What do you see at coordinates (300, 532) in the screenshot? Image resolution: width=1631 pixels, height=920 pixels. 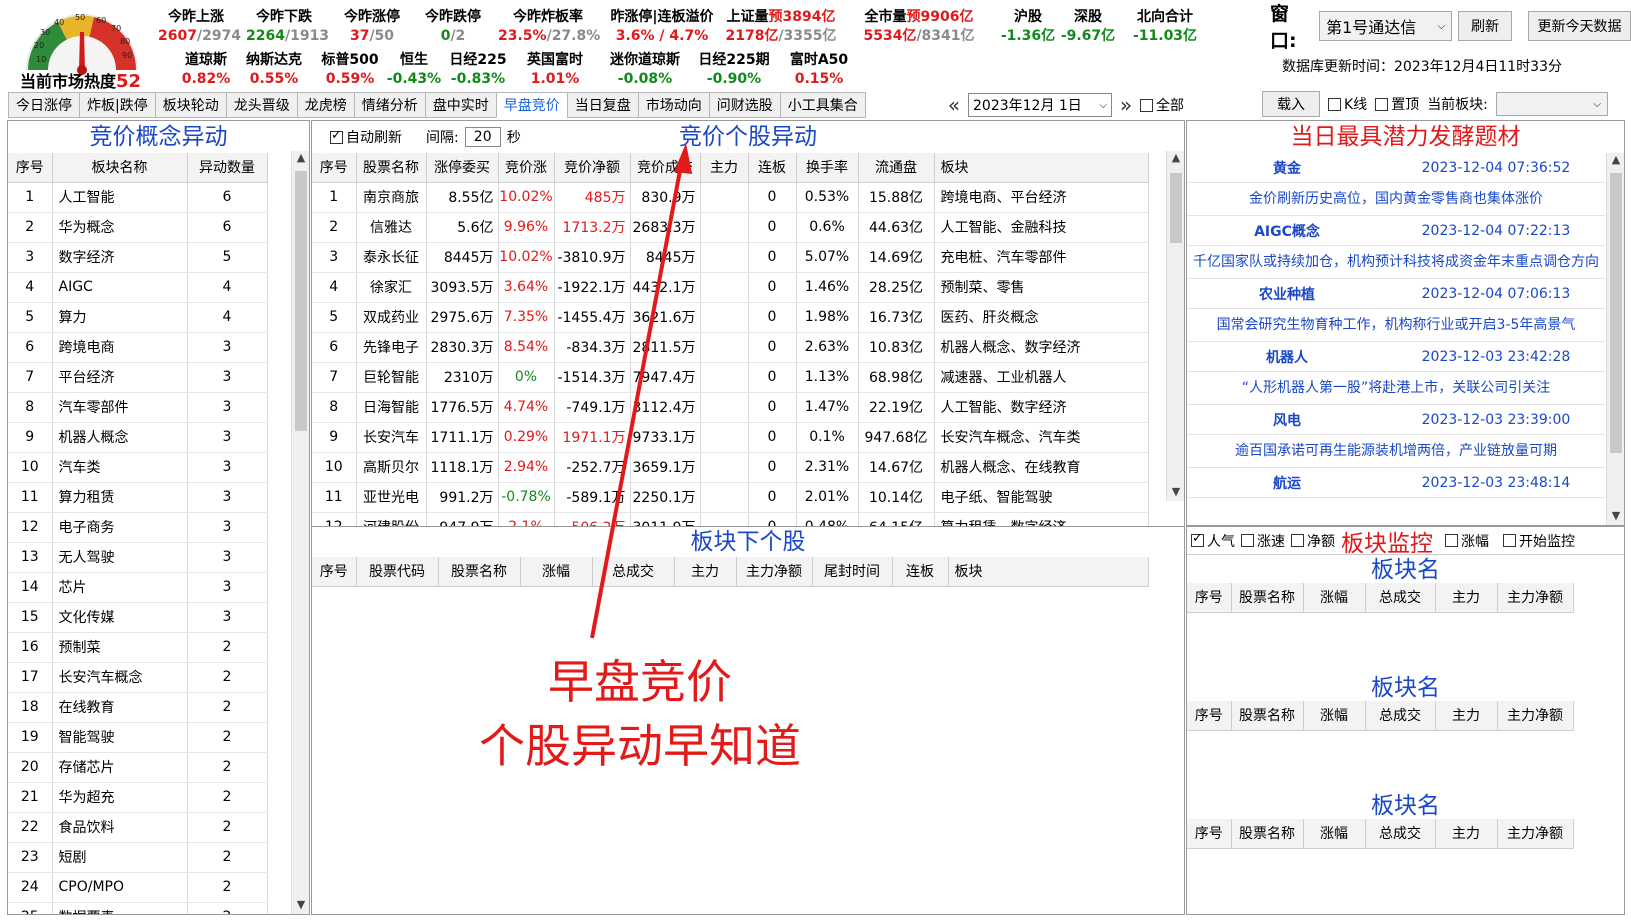 I see `concept-anomaly-scrollbar: ▲ ▼` at bounding box center [300, 532].